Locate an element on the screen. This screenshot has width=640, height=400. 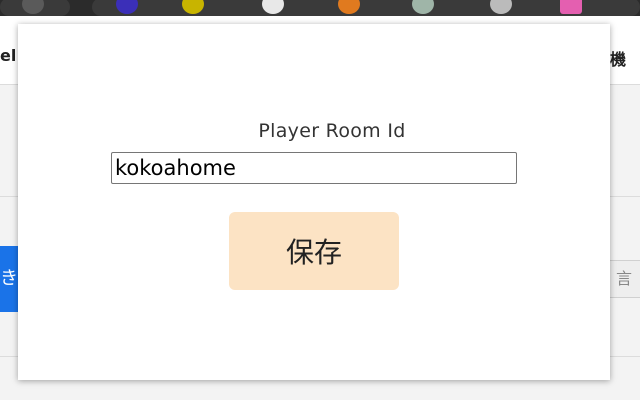
save-button: 保存 is located at coordinates (314, 251).